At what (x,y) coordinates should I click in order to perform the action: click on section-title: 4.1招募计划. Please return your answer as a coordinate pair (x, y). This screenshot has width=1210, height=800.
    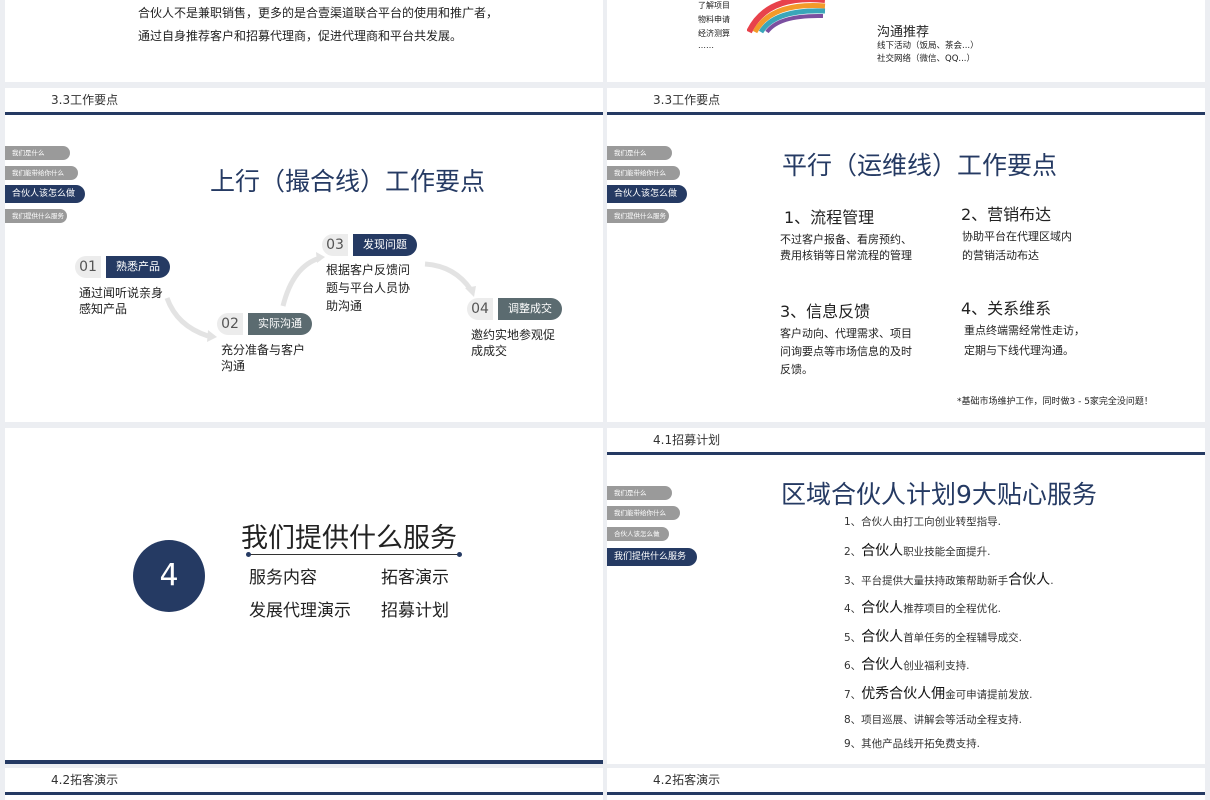
    Looking at the image, I should click on (687, 440).